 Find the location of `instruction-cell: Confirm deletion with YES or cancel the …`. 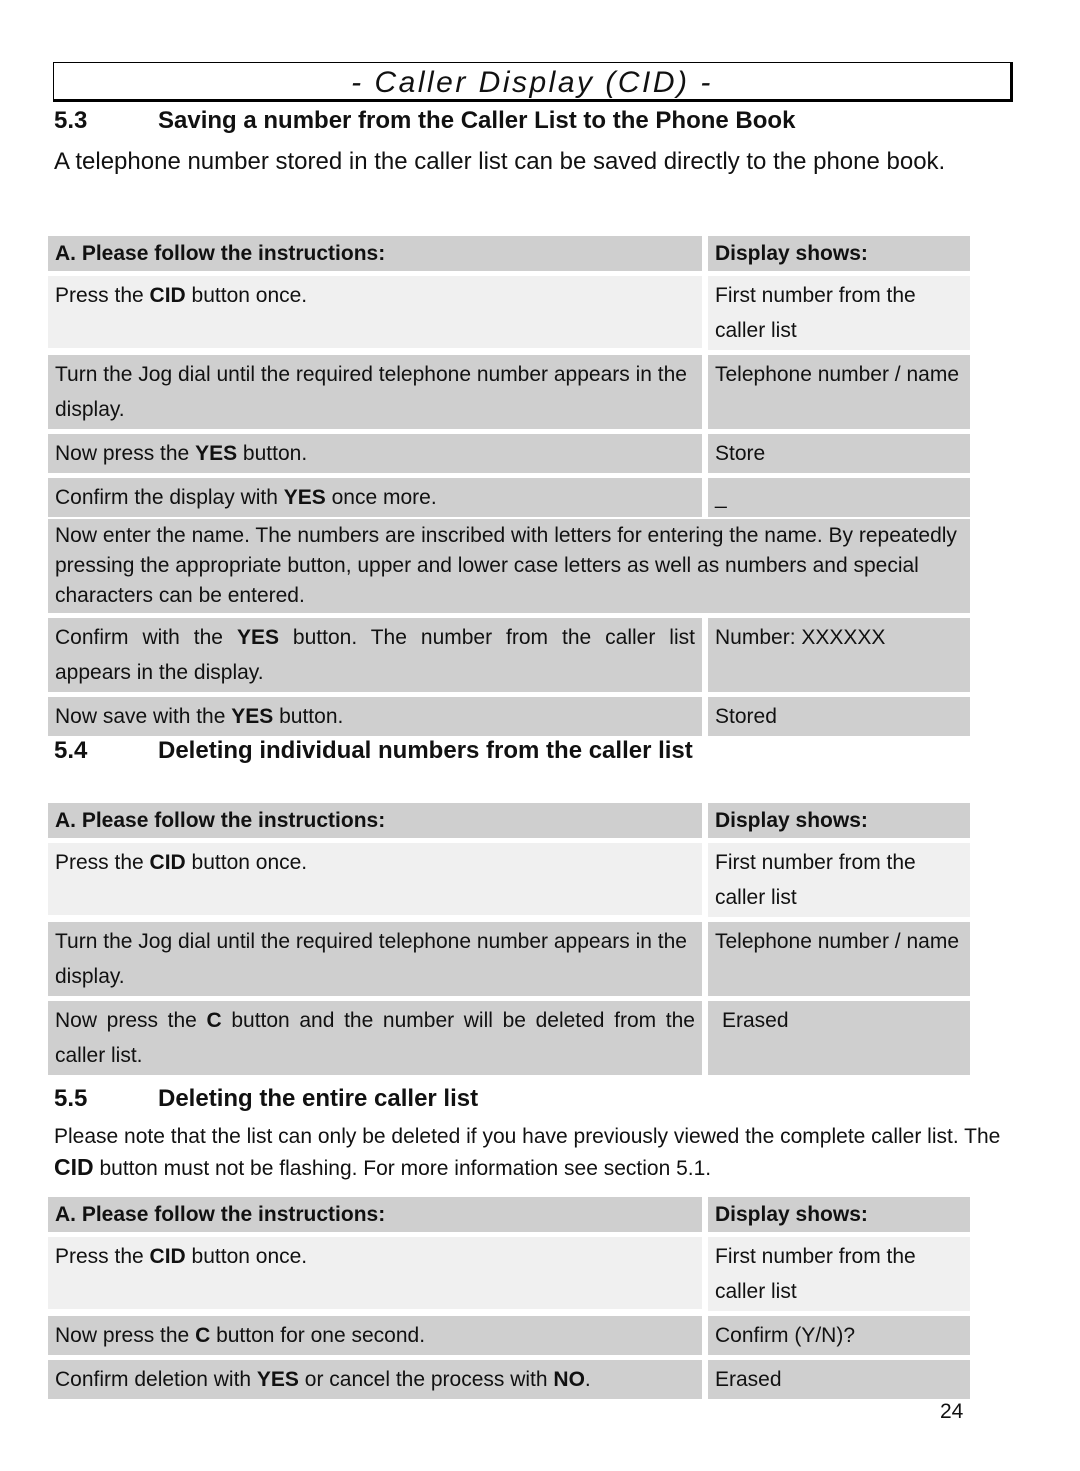

instruction-cell: Confirm deletion with YES or cancel the … is located at coordinates (375, 1379).